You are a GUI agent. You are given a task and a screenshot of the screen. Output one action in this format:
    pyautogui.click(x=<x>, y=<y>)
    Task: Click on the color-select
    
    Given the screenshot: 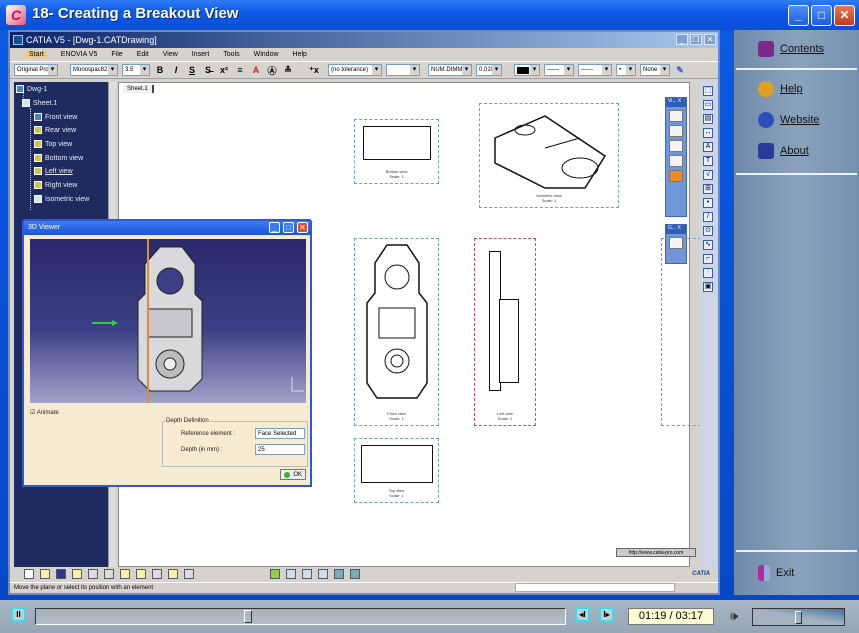 What is the action you would take?
    pyautogui.click(x=527, y=70)
    